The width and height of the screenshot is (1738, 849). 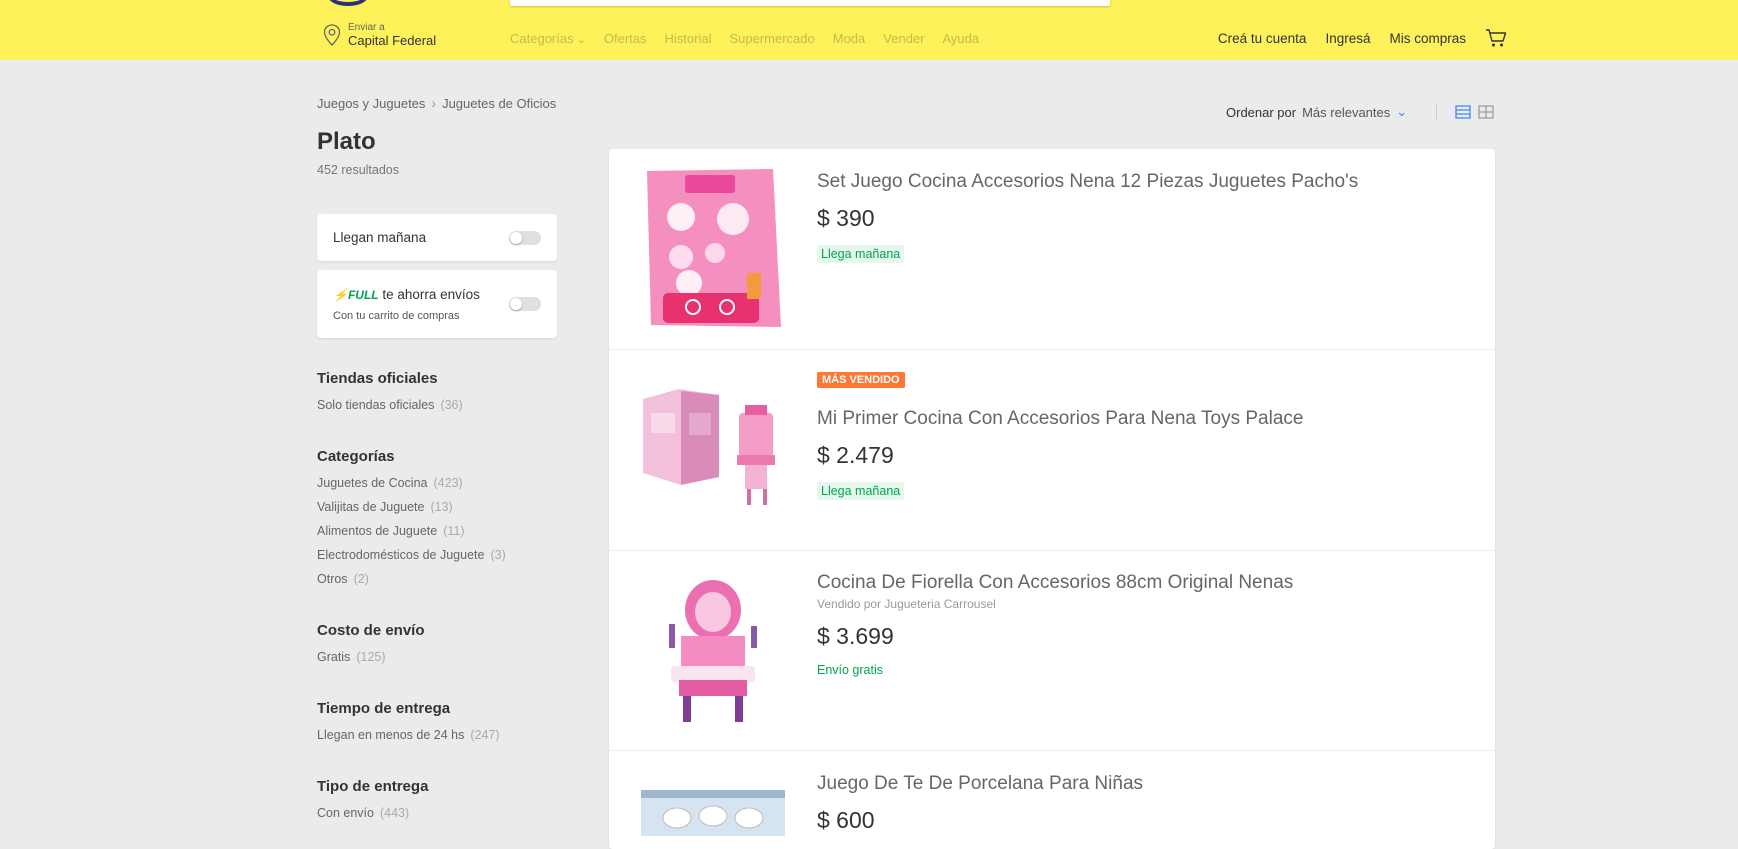 What do you see at coordinates (625, 38) in the screenshot?
I see `nav-ofertas: Ofertas` at bounding box center [625, 38].